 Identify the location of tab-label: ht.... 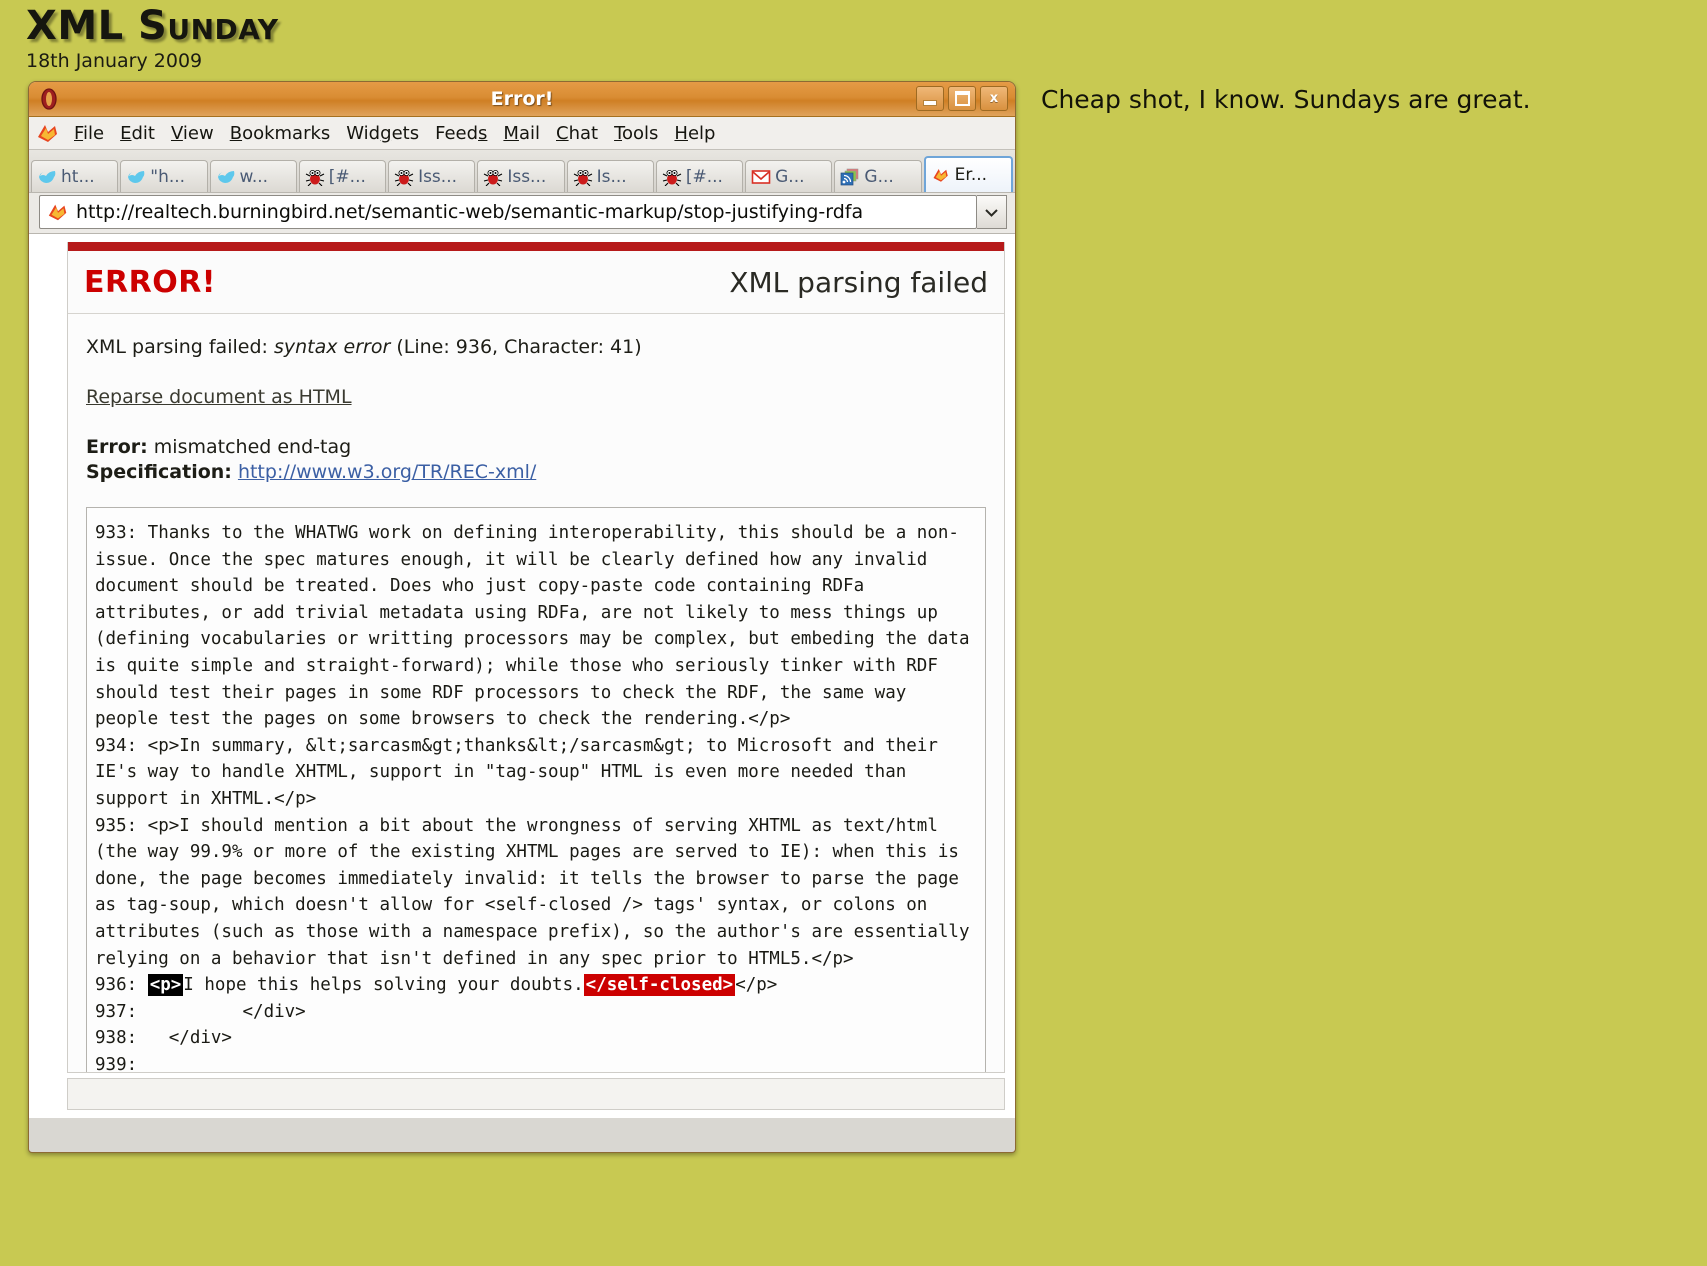
(78, 176).